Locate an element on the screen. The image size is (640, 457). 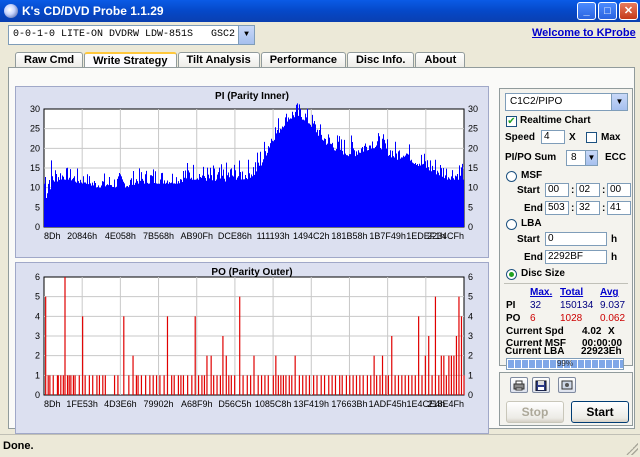
msf-start-min: 00 is located at coordinates (557, 190).